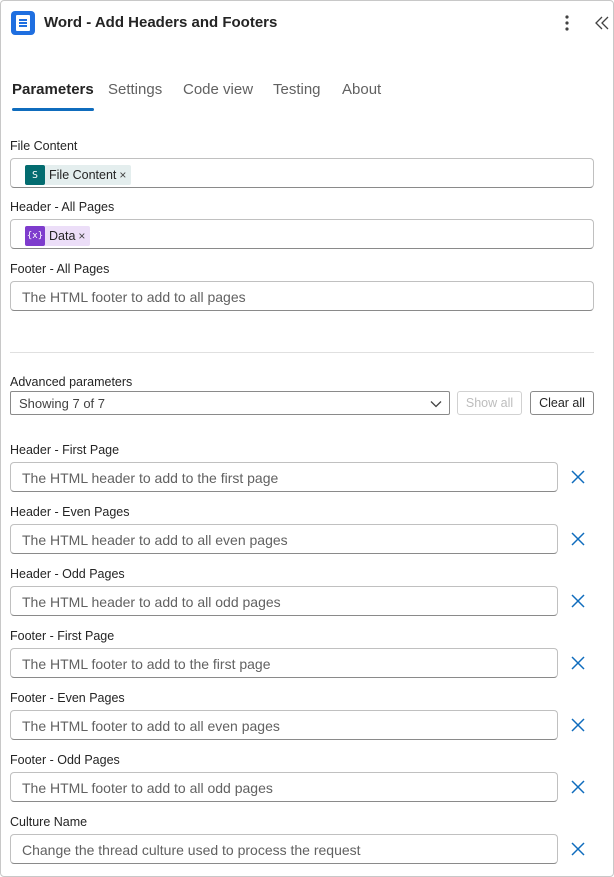  What do you see at coordinates (62, 207) in the screenshot?
I see `header-all-pages-label: Header - All Pages` at bounding box center [62, 207].